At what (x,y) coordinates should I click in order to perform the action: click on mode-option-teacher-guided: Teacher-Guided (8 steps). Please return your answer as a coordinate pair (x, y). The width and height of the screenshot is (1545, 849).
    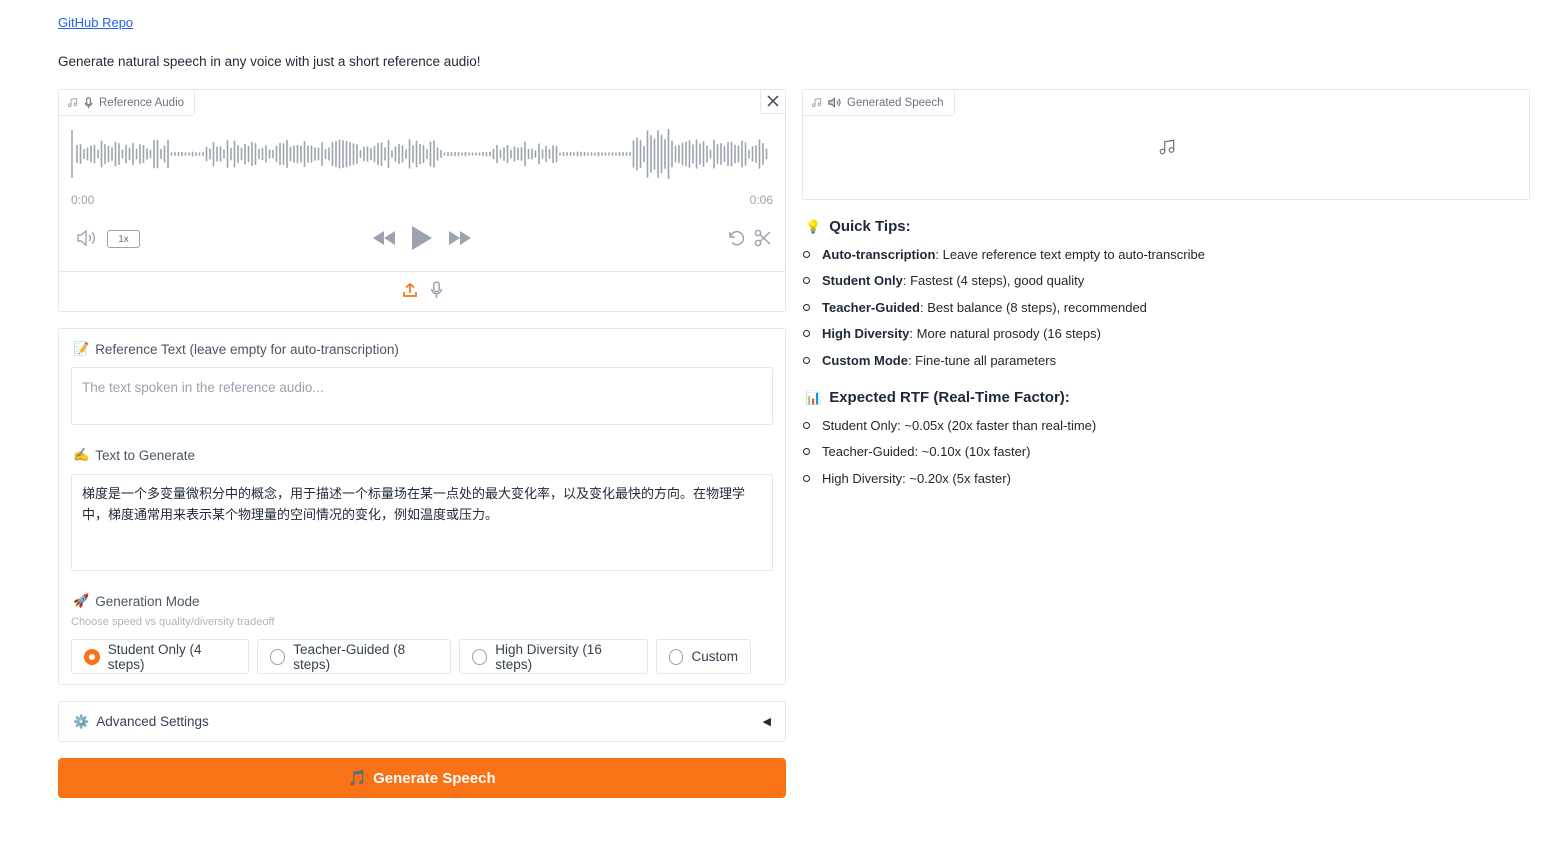
    Looking at the image, I should click on (354, 656).